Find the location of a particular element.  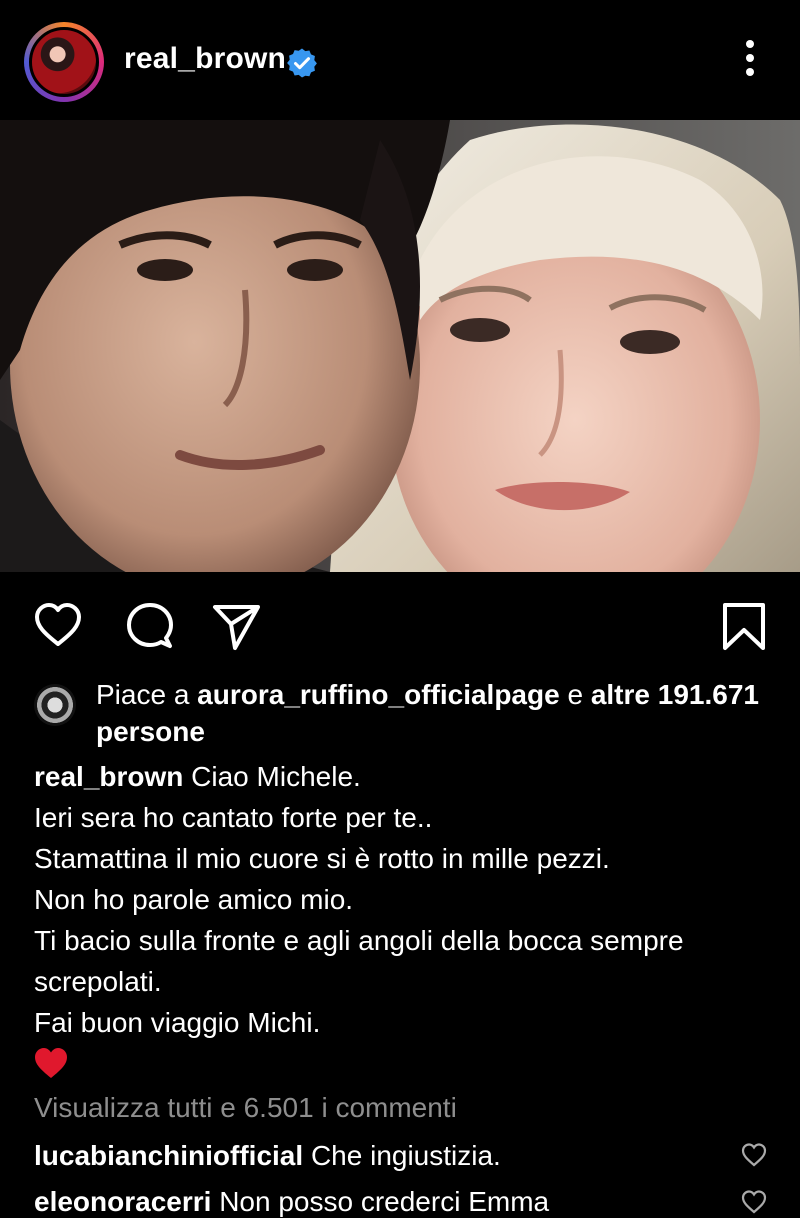

comment-button is located at coordinates (150, 626).